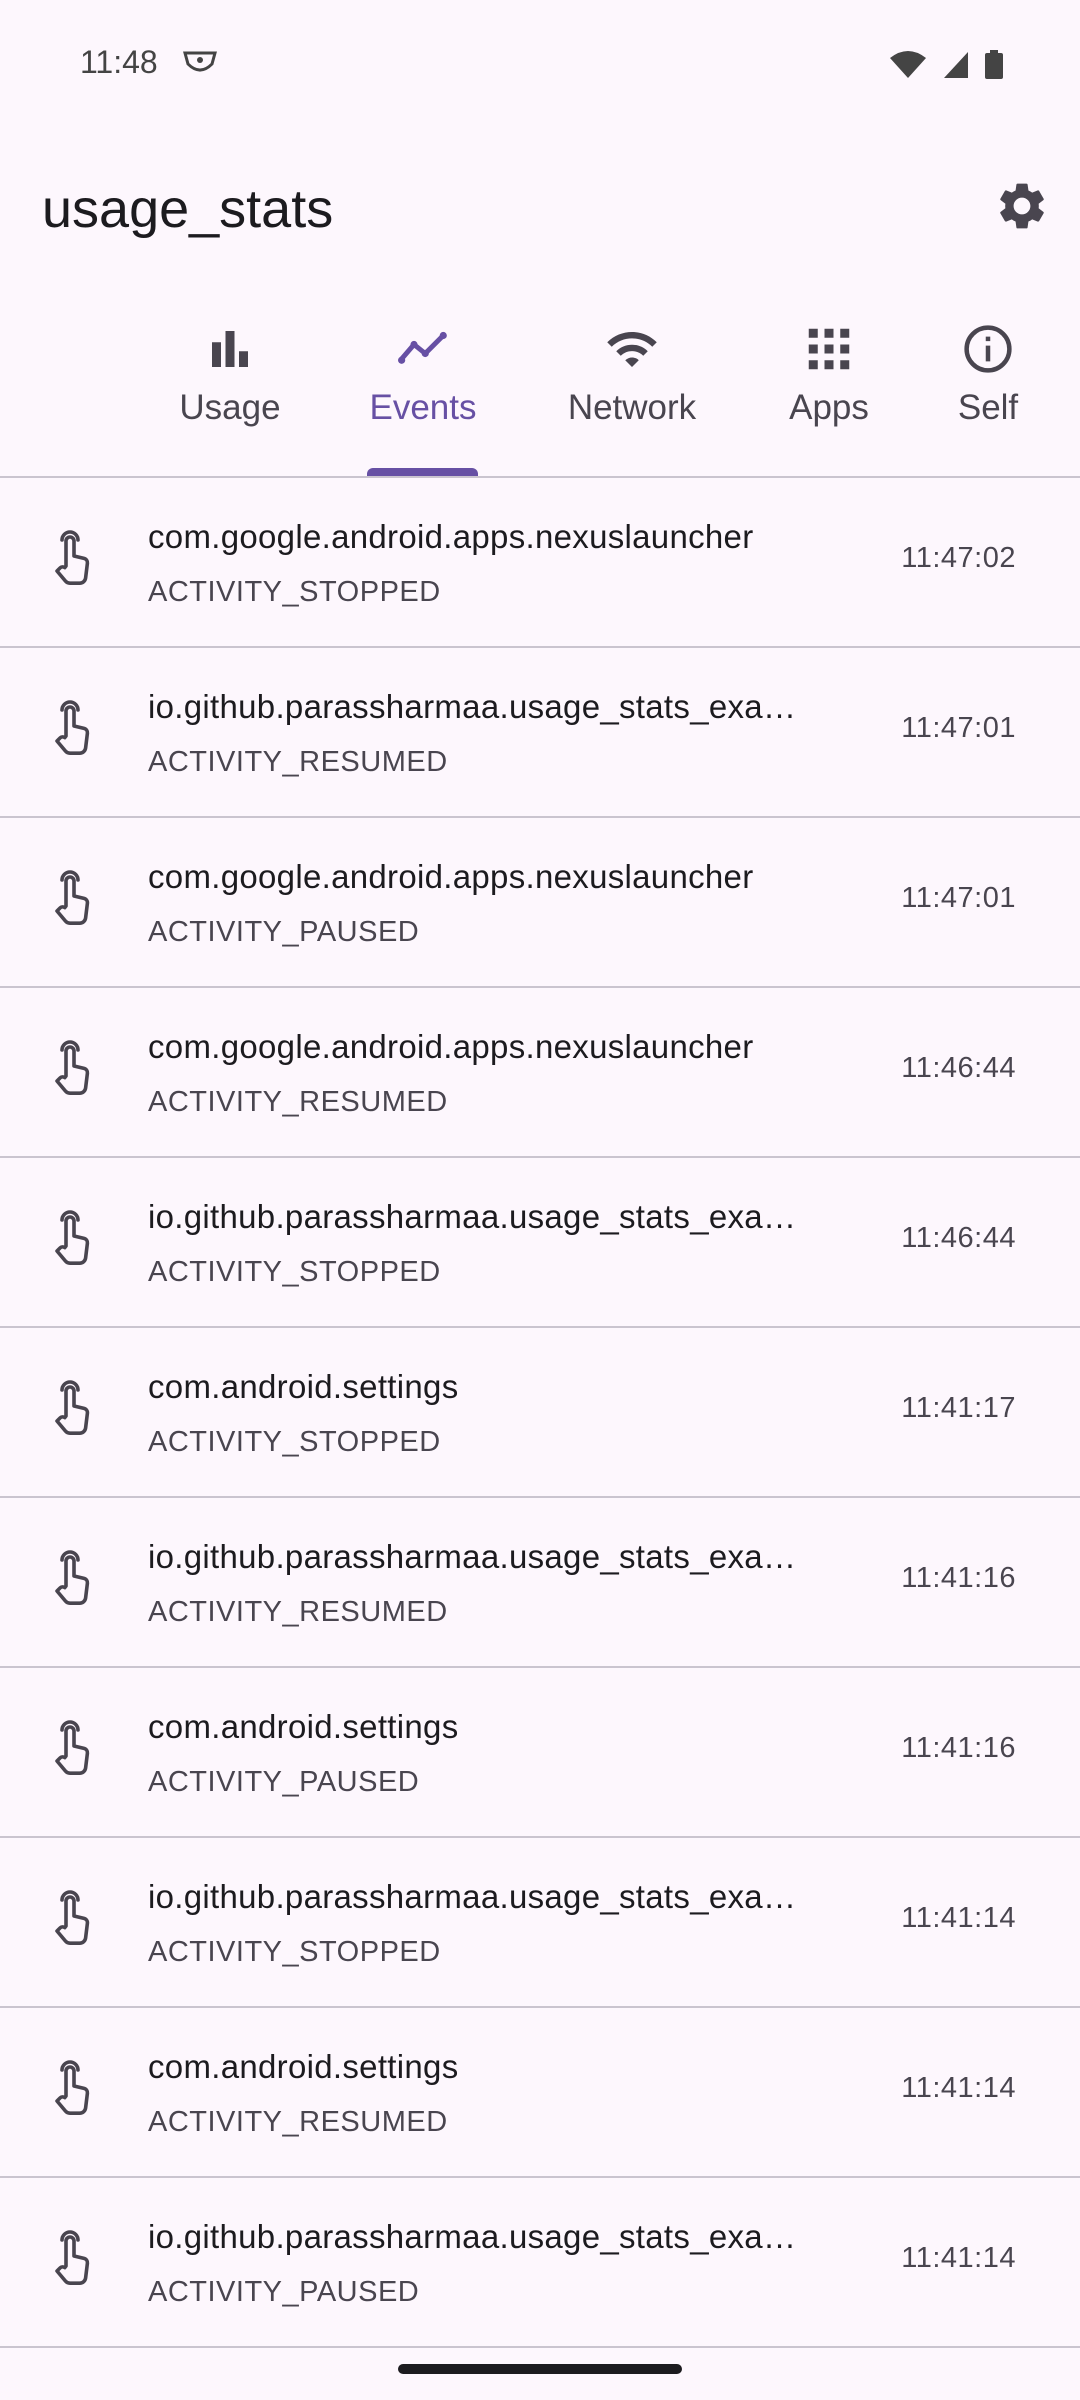  What do you see at coordinates (956, 67) in the screenshot?
I see `signal-icon` at bounding box center [956, 67].